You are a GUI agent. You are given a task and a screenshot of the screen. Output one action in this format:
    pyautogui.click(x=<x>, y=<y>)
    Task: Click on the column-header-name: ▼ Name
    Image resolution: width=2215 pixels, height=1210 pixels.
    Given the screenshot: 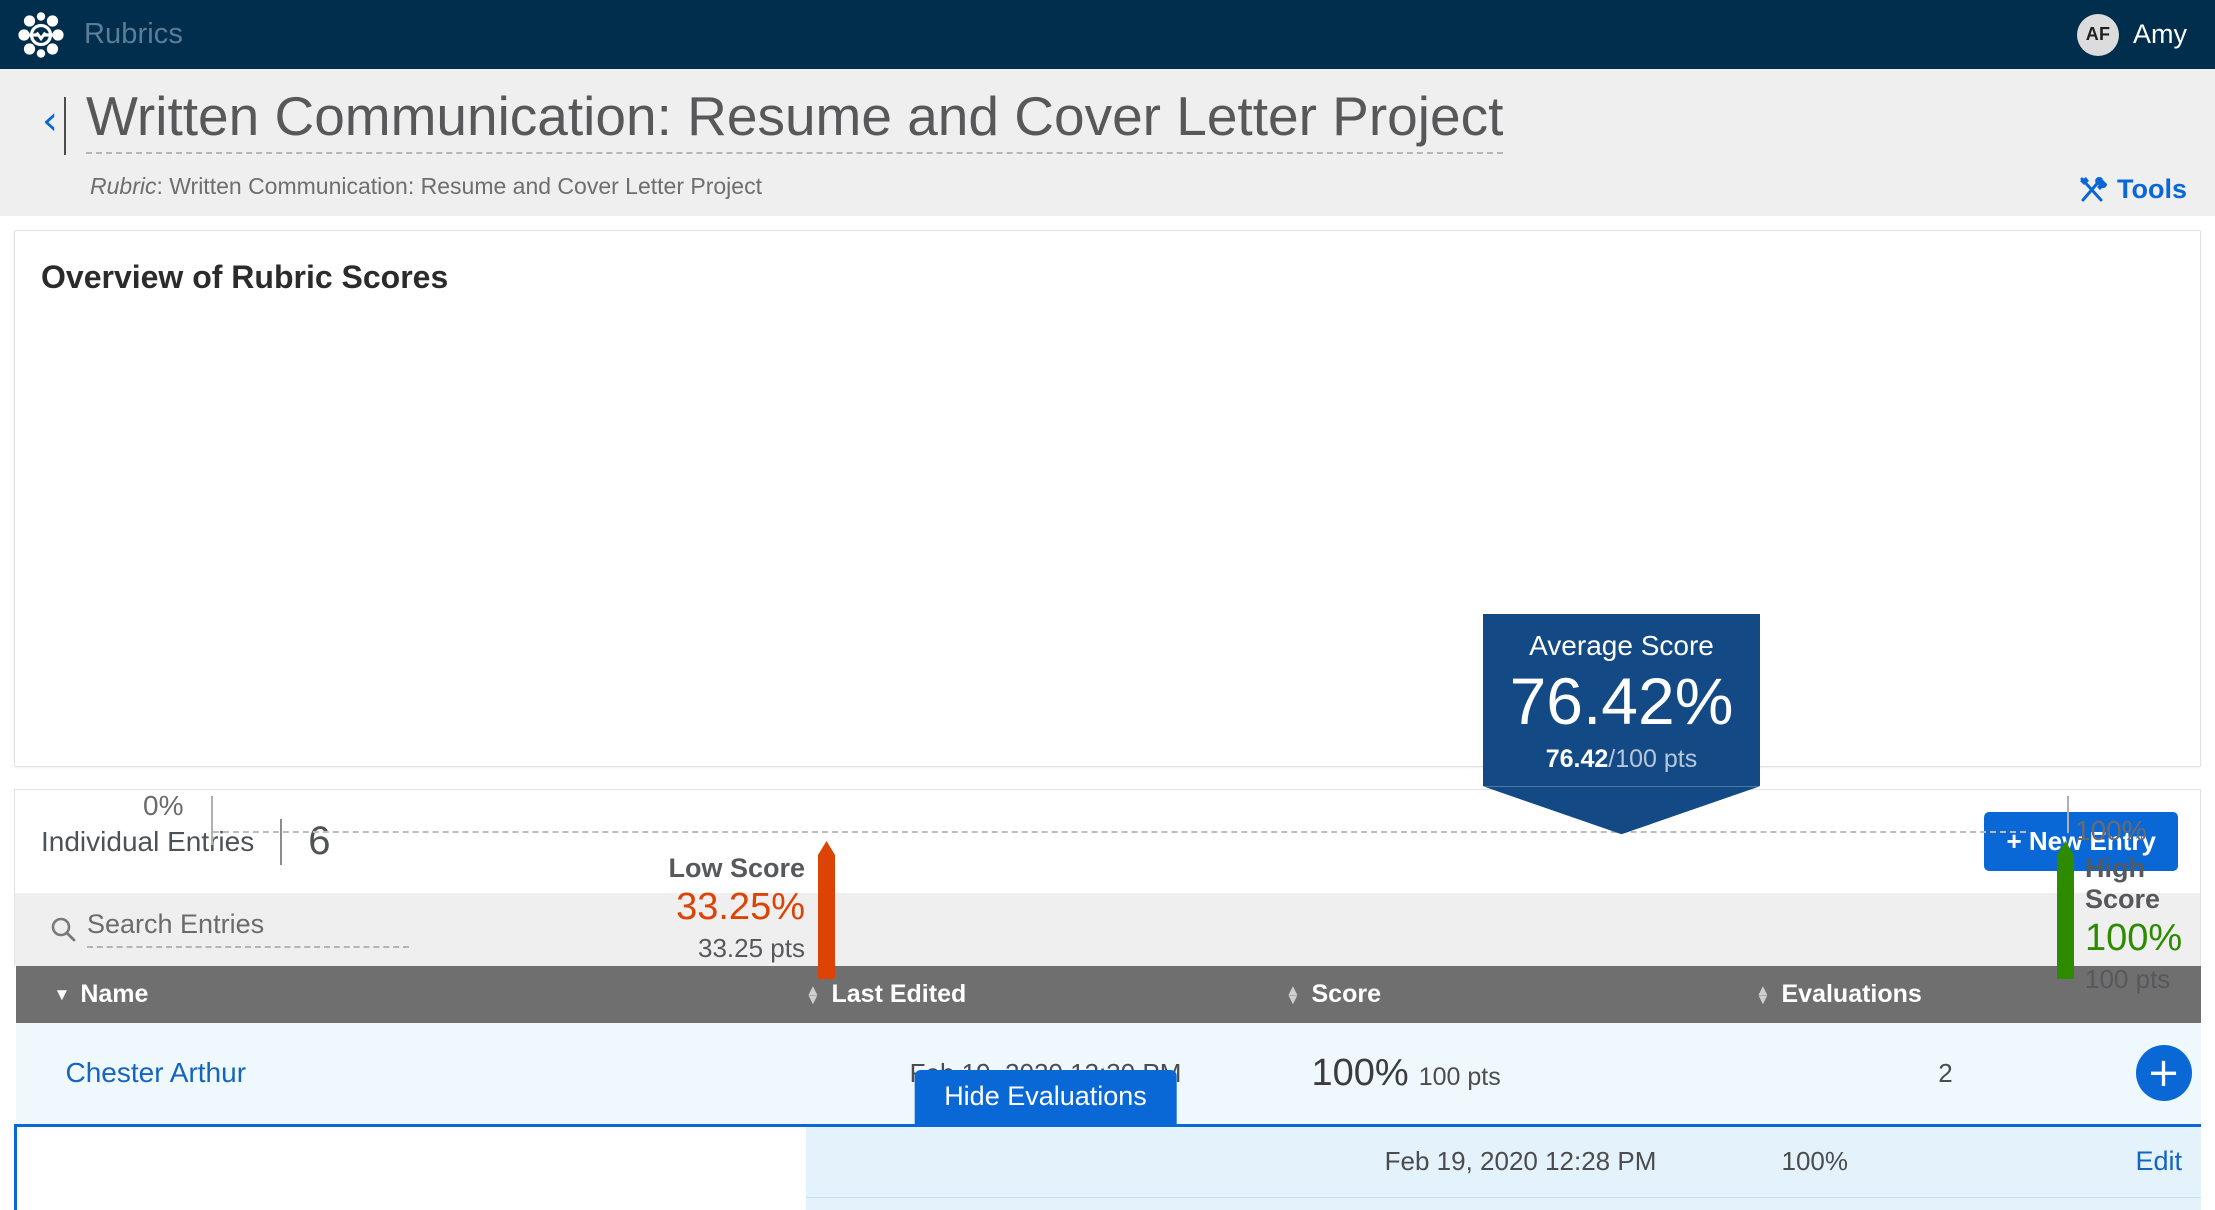 What is the action you would take?
    pyautogui.click(x=410, y=994)
    